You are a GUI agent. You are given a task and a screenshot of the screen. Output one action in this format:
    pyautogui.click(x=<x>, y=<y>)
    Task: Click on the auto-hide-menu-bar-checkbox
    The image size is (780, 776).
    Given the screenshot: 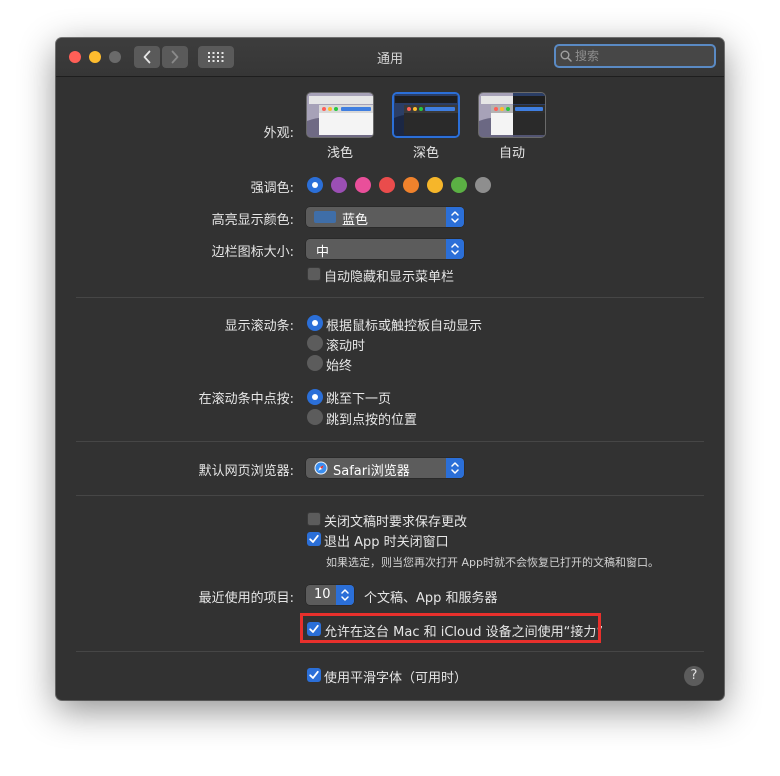 What is the action you would take?
    pyautogui.click(x=314, y=274)
    